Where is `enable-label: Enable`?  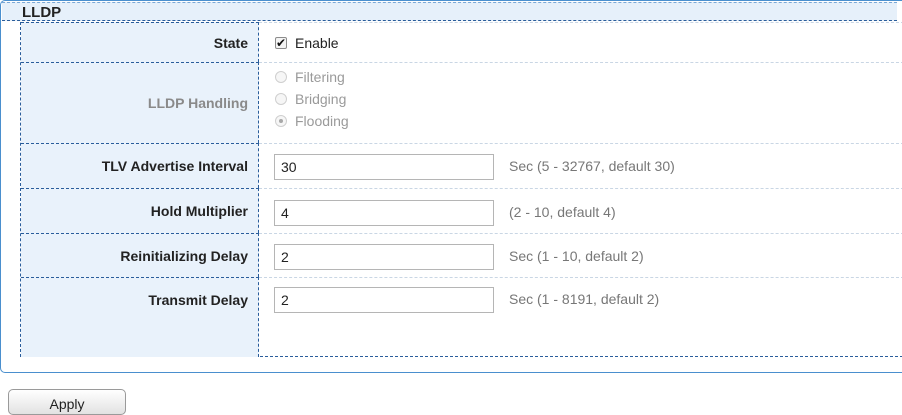 enable-label: Enable is located at coordinates (317, 43).